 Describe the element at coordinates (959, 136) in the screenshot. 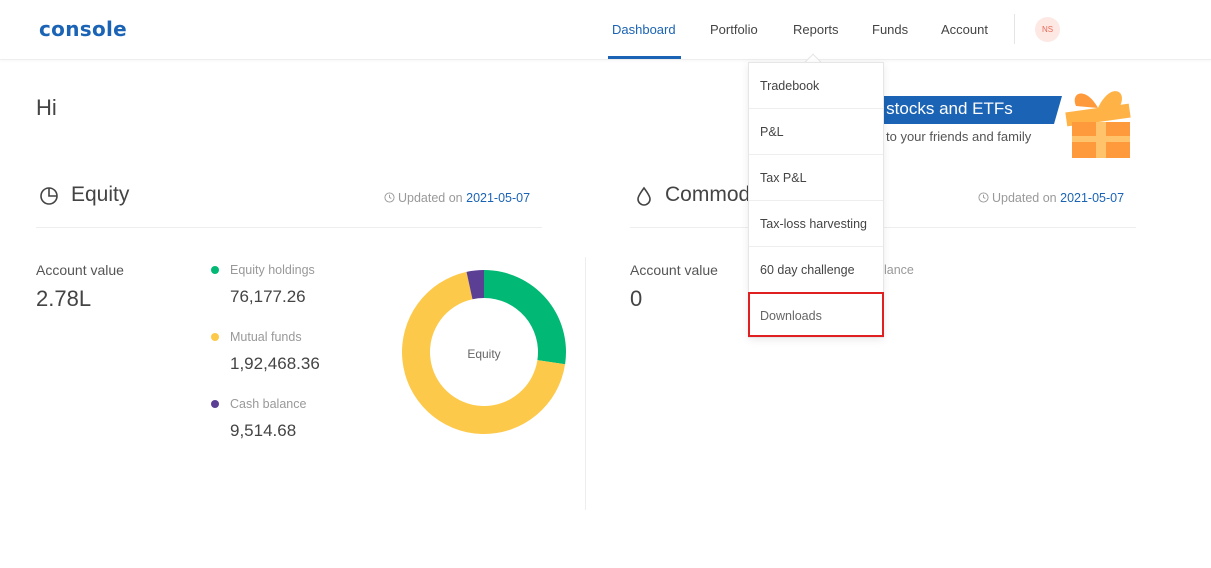

I see `promo-banner-subtitle: to your friends and family` at that location.